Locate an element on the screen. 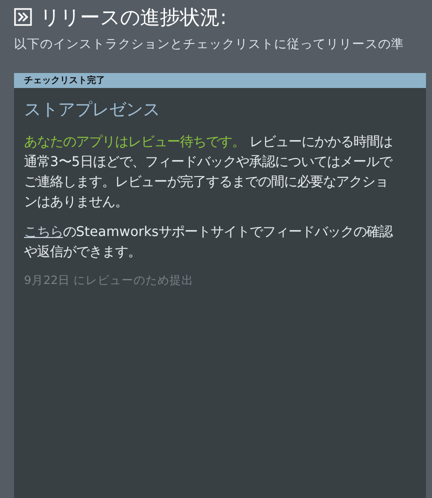 The width and height of the screenshot is (432, 498). support-paragraph: こちらのSteamworksサポートサイトでフィードバックの確認や返信ができます。 is located at coordinates (209, 243).